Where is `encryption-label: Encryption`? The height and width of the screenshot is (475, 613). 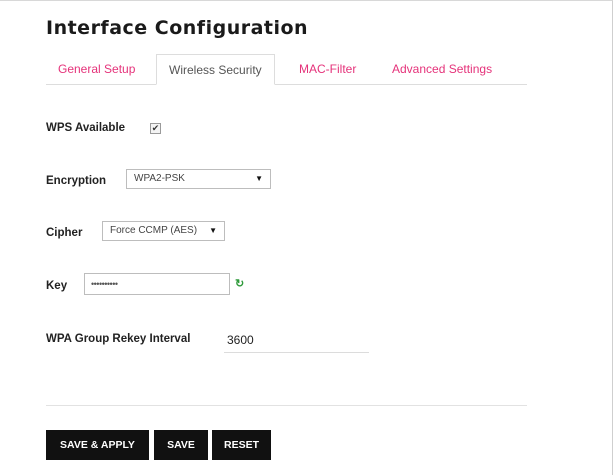 encryption-label: Encryption is located at coordinates (76, 181).